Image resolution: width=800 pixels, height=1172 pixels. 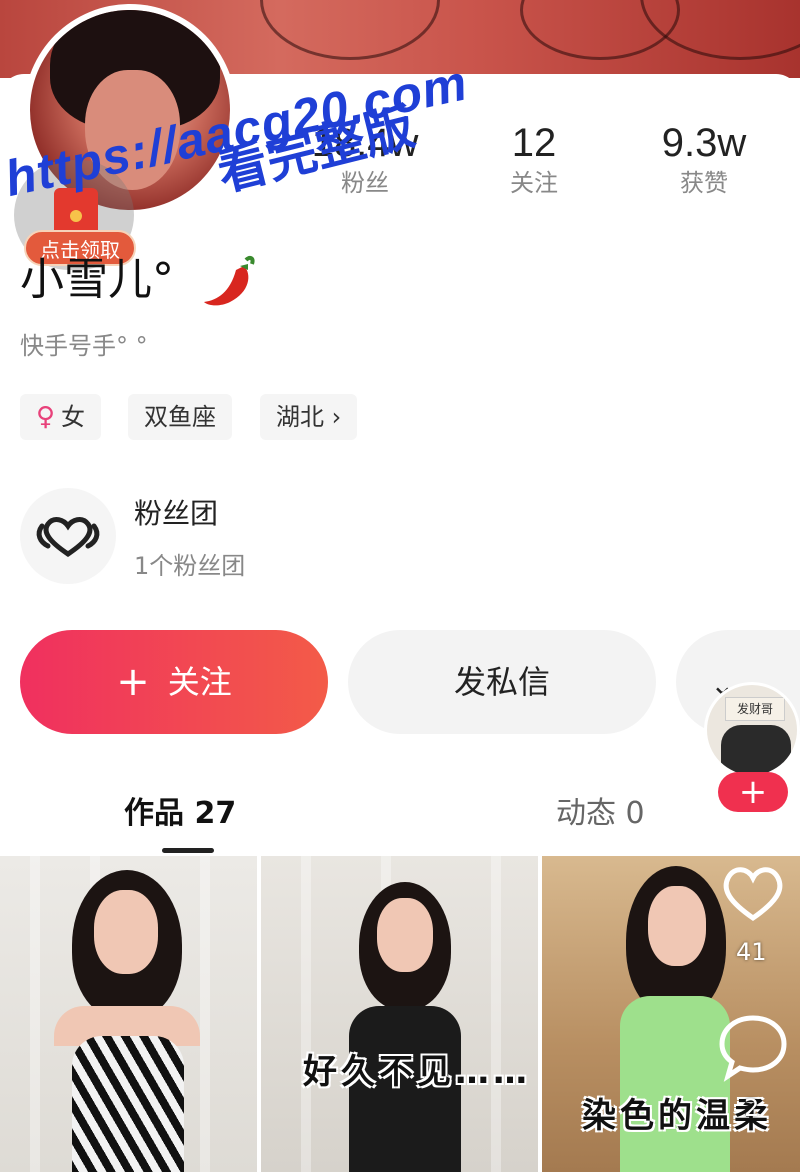 I want to click on heart-hands-icon, so click(x=68, y=537).